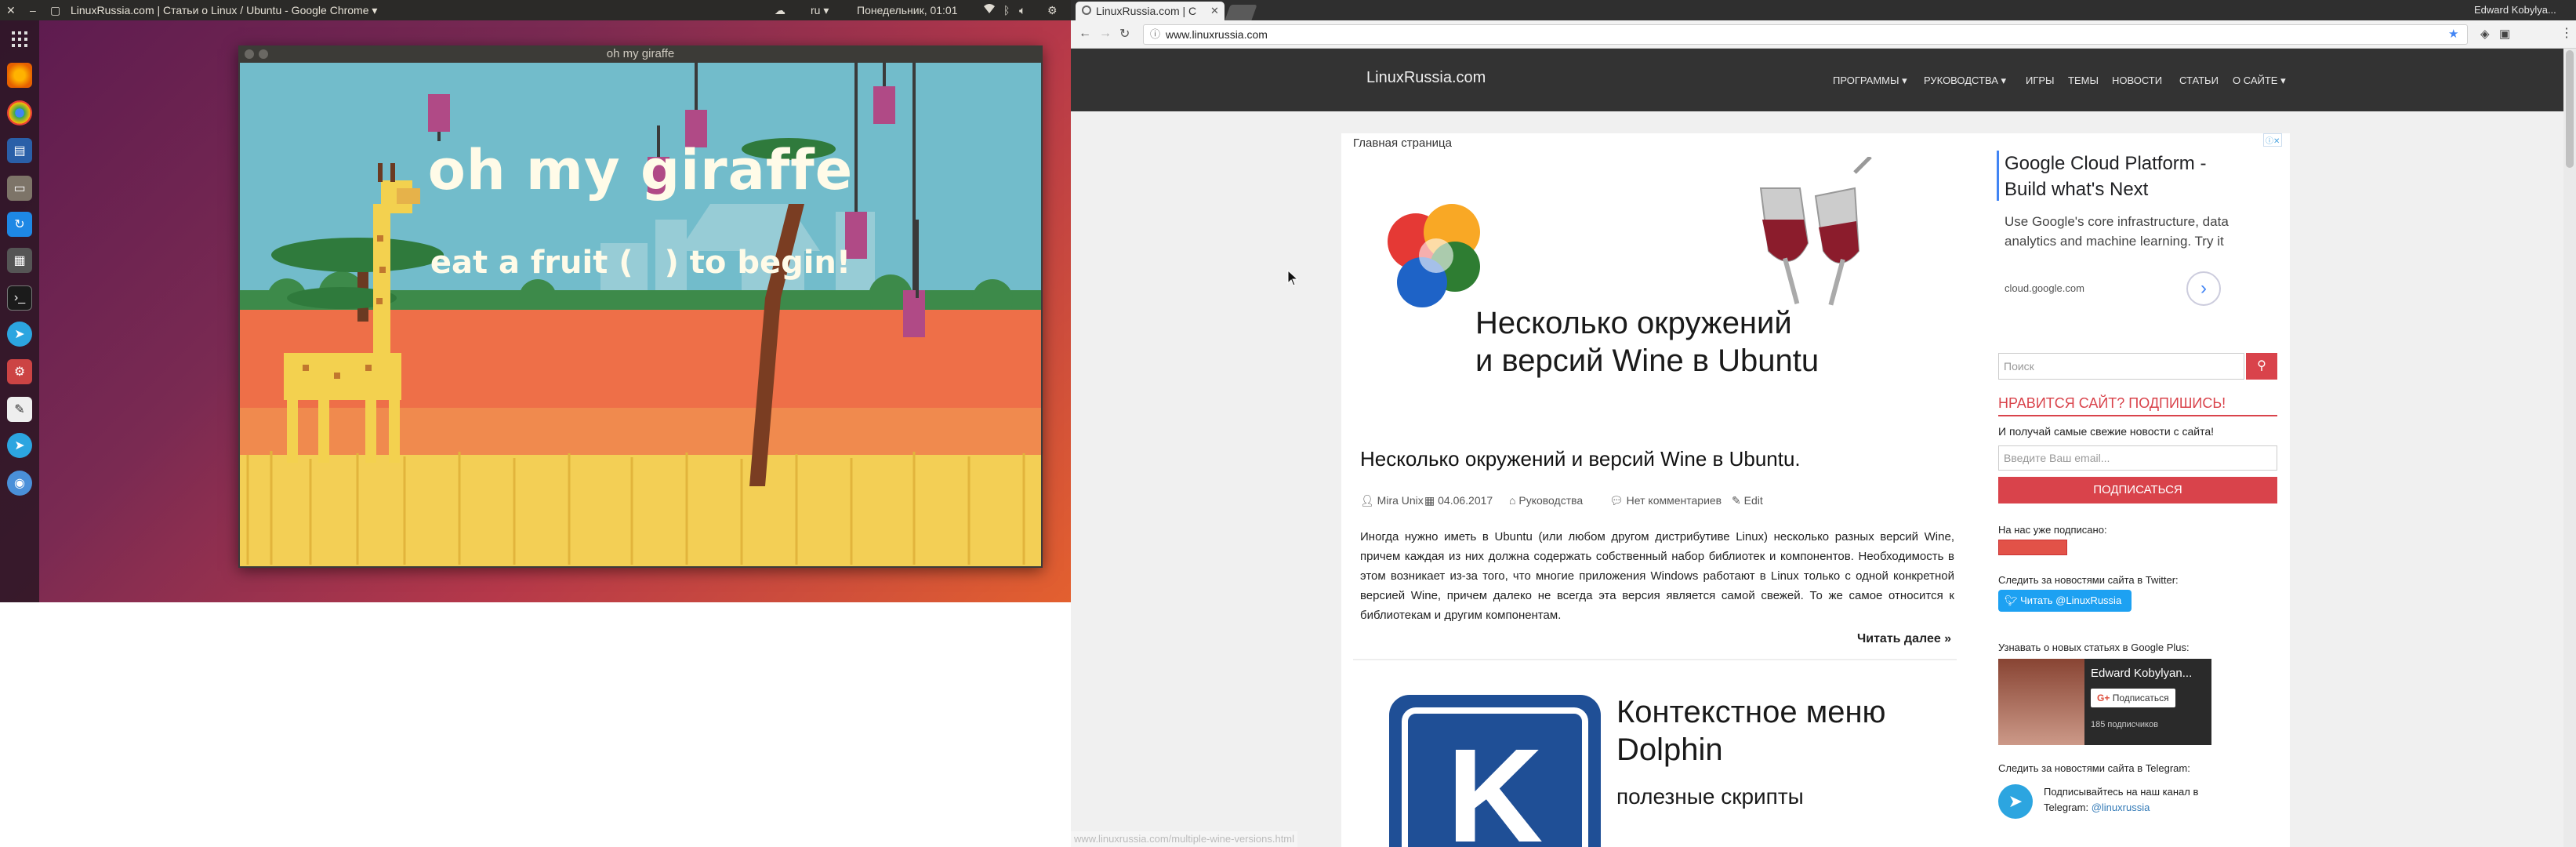 The height and width of the screenshot is (847, 2576). What do you see at coordinates (264, 54) in the screenshot?
I see `minimize-icon` at bounding box center [264, 54].